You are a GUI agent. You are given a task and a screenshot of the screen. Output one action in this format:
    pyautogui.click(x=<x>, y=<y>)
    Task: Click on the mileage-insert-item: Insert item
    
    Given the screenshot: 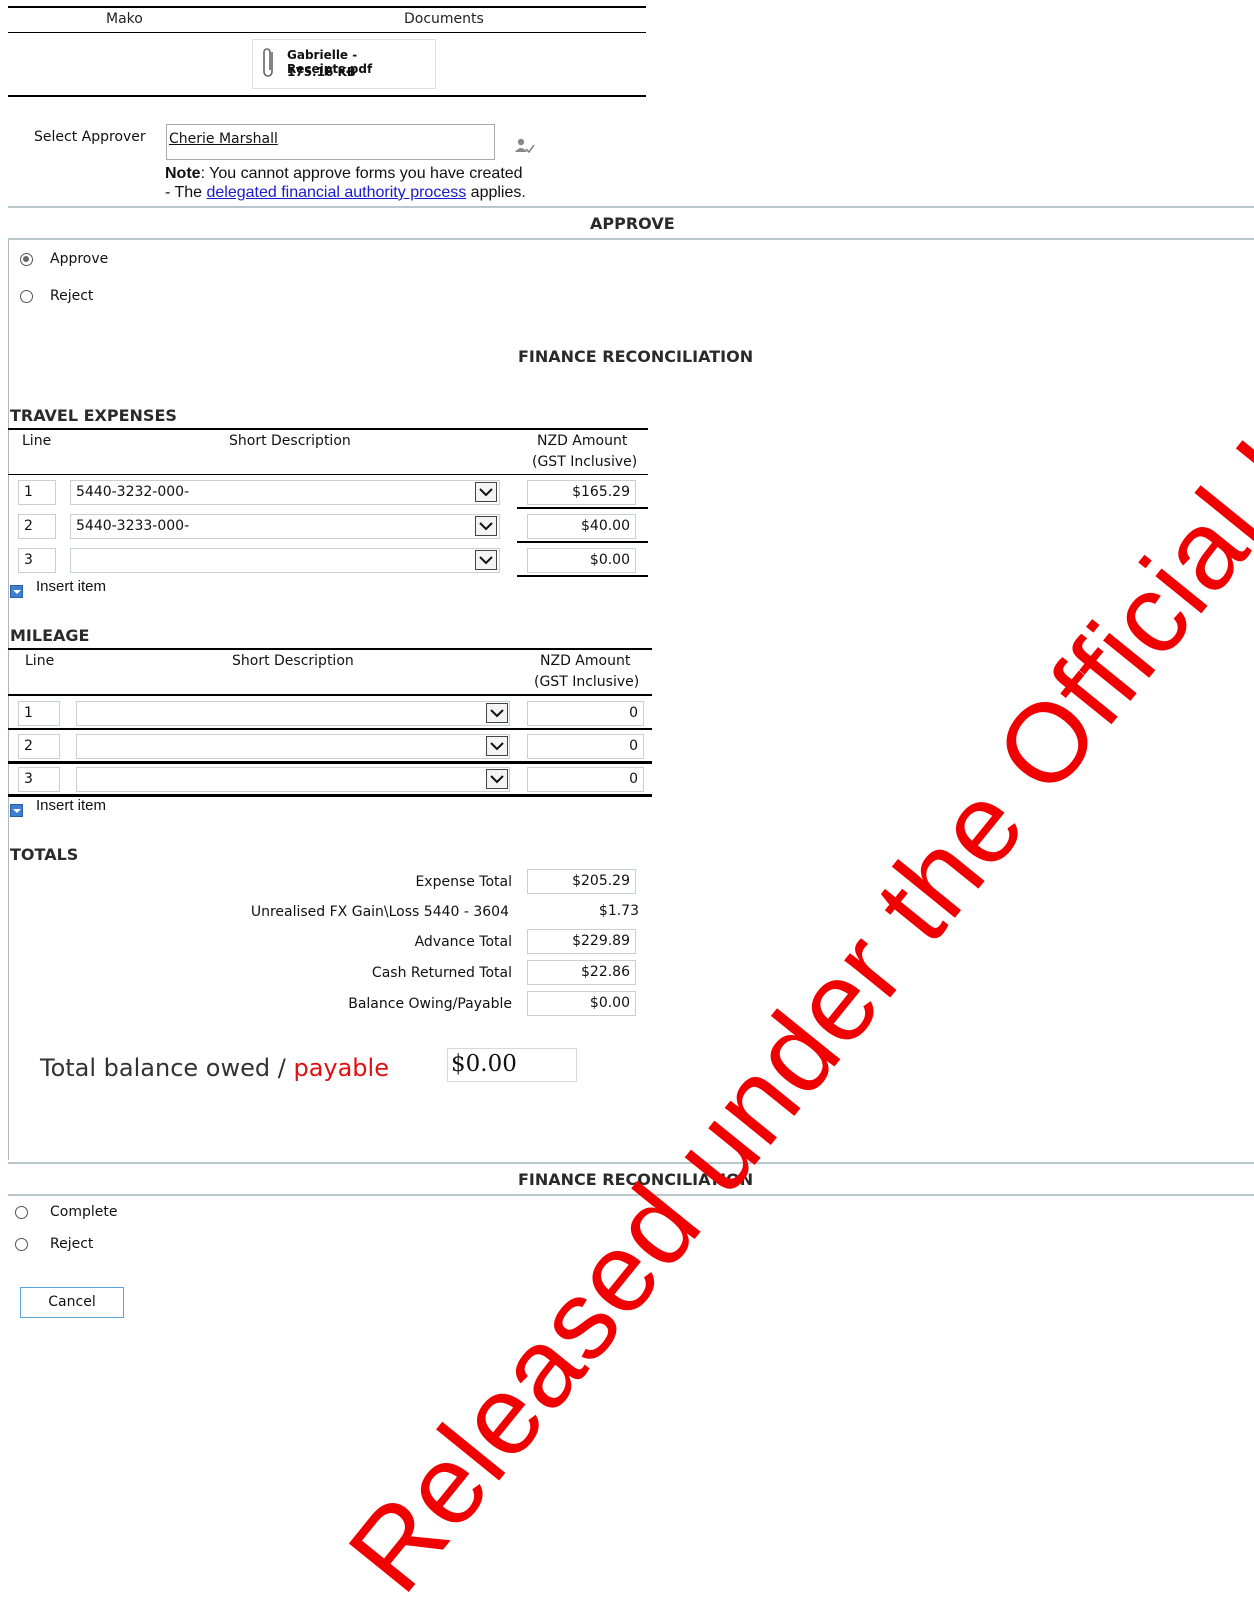 What is the action you would take?
    pyautogui.click(x=71, y=805)
    